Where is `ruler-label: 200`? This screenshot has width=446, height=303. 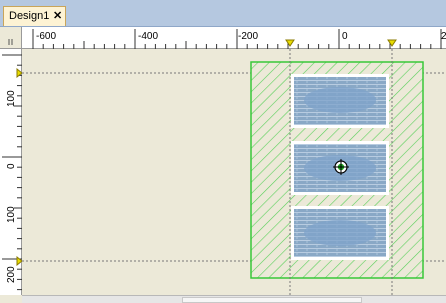
ruler-label: 200 is located at coordinates (11, 274).